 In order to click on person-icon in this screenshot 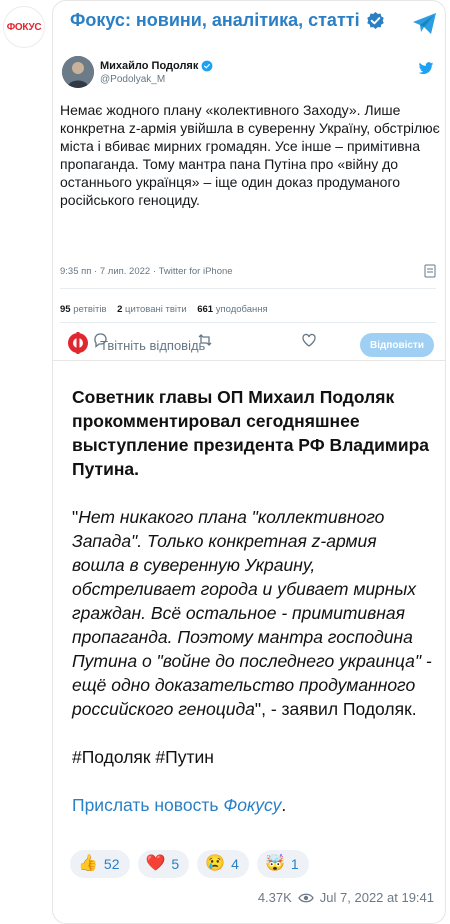, I will do `click(78, 72)`.